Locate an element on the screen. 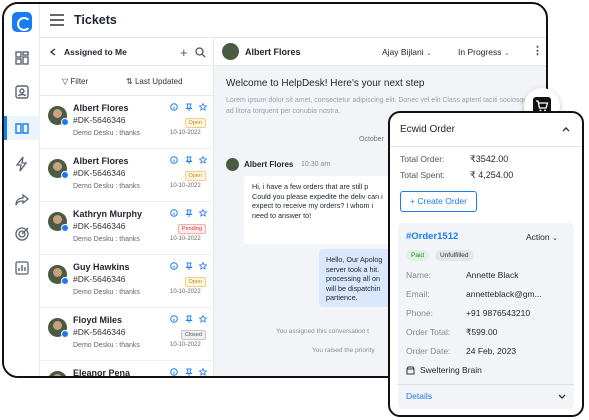 The image size is (589, 420). sort-icon: ⇅ is located at coordinates (129, 81).